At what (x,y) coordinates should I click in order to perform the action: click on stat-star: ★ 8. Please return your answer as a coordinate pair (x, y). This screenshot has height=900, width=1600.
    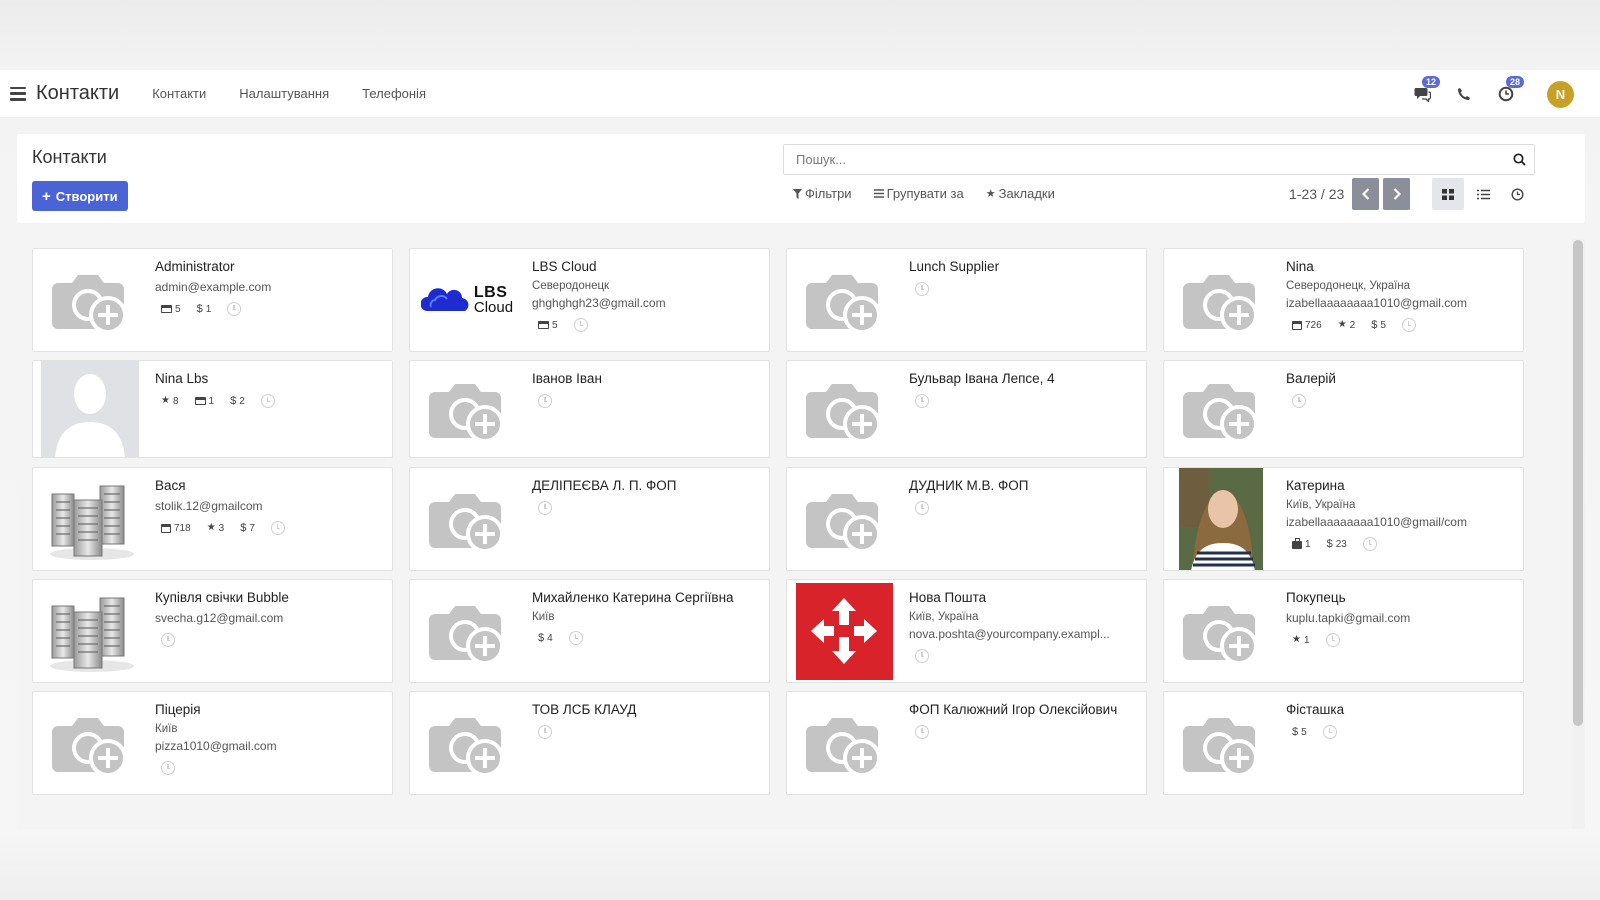
    Looking at the image, I should click on (170, 401).